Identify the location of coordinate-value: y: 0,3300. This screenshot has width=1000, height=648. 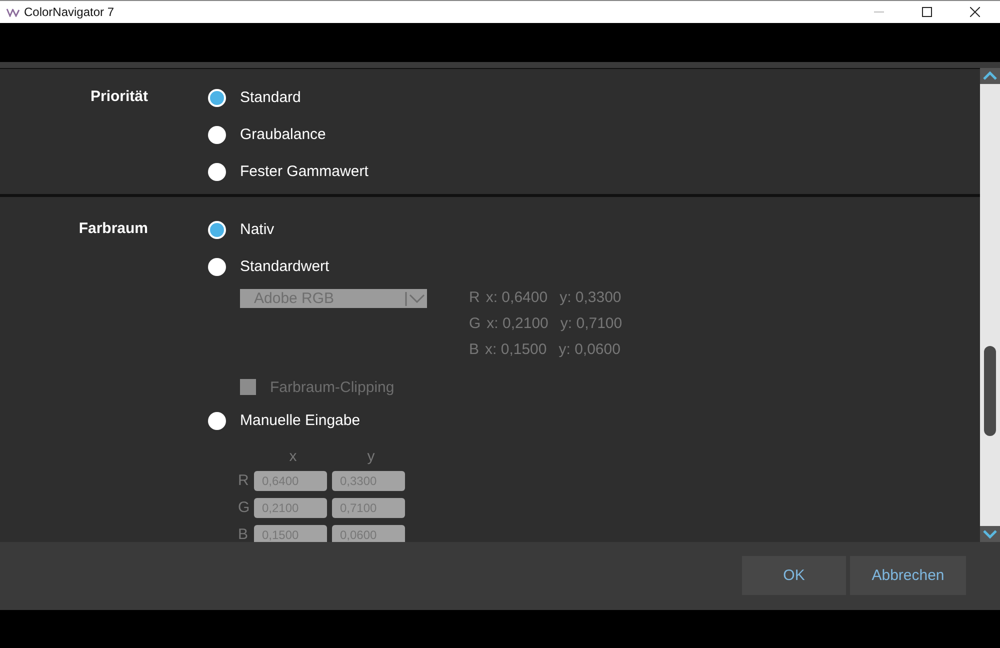
(591, 297).